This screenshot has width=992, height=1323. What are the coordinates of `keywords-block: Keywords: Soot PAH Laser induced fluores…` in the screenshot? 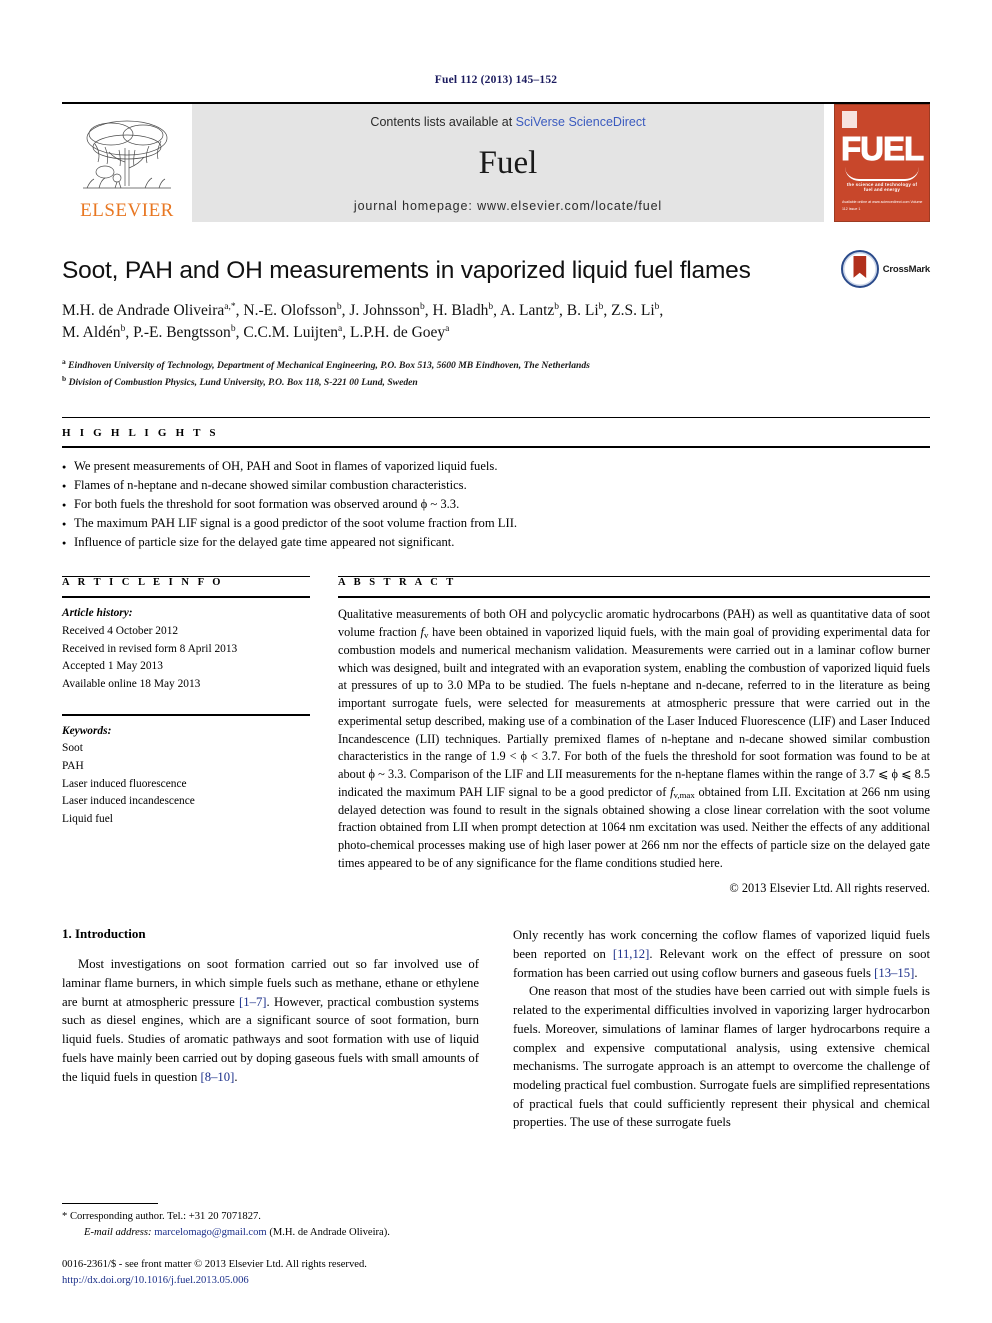 It's located at (186, 768).